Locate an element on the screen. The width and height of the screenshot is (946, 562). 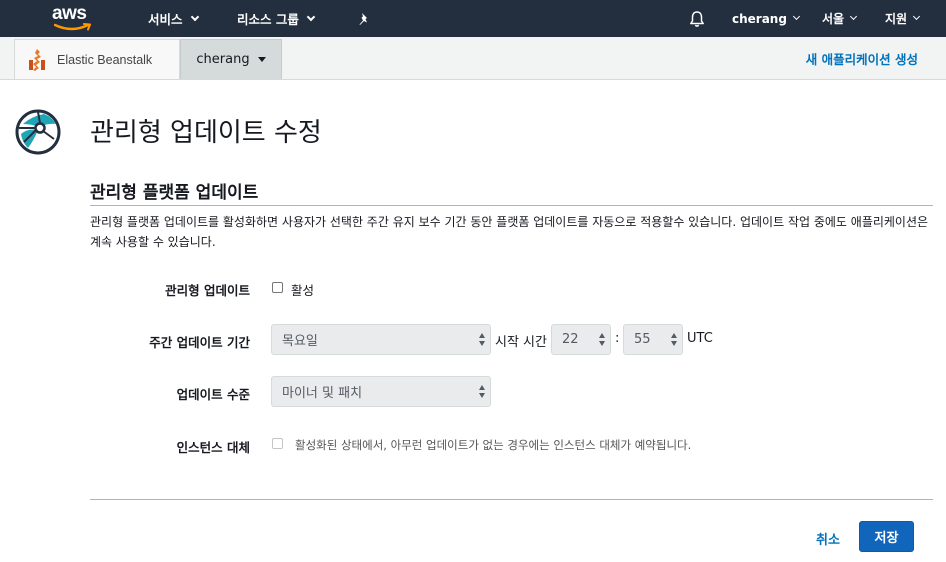
elastic-beanstalk-icon is located at coordinates (37, 59).